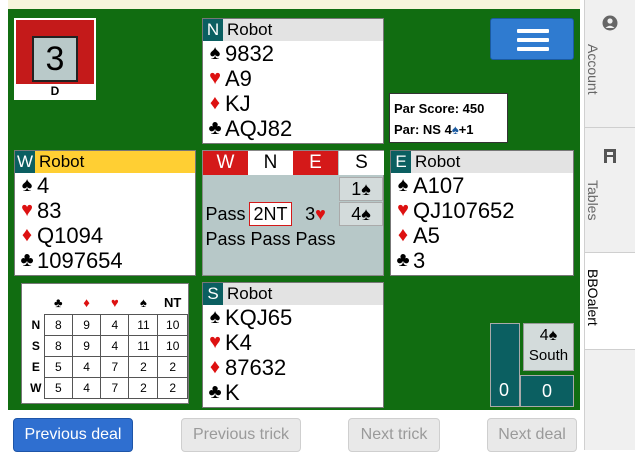 The width and height of the screenshot is (635, 452). I want to click on next-trick-button: Next trick, so click(394, 435).